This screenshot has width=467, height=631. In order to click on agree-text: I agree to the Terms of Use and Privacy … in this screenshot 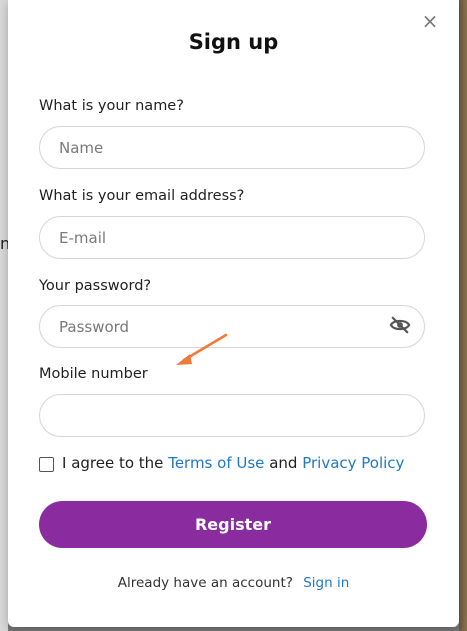, I will do `click(233, 463)`.